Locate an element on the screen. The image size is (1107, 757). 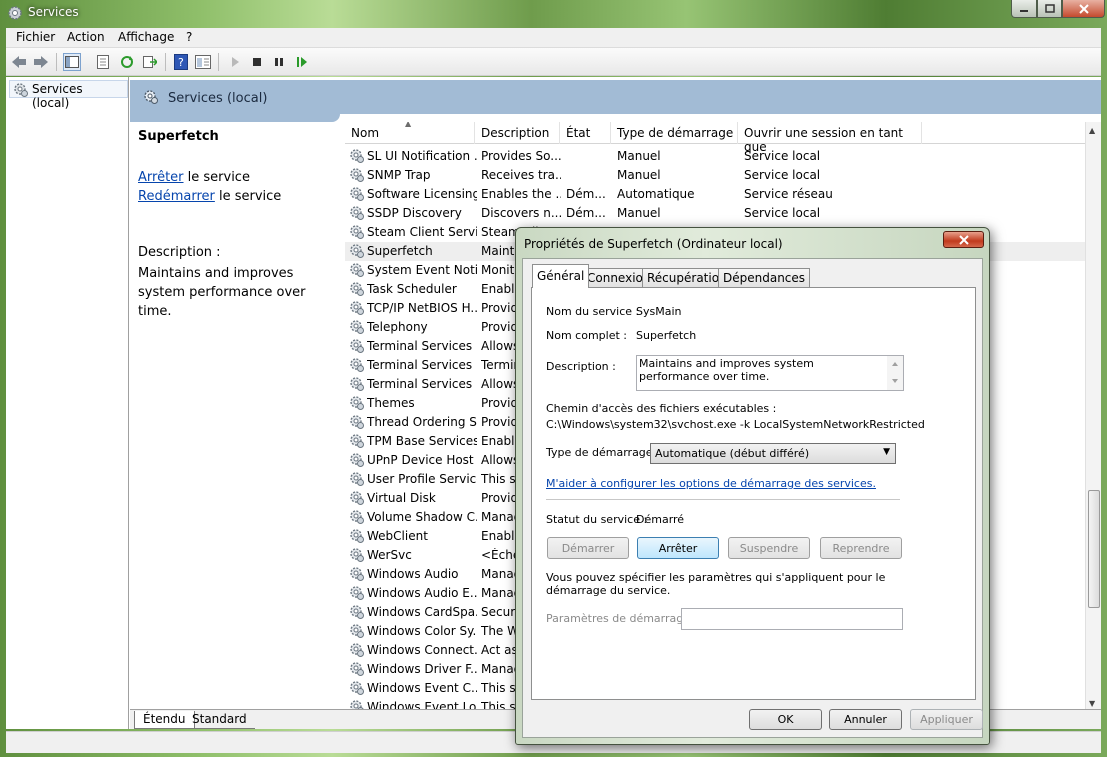
close-button is located at coordinates (1083, 9).